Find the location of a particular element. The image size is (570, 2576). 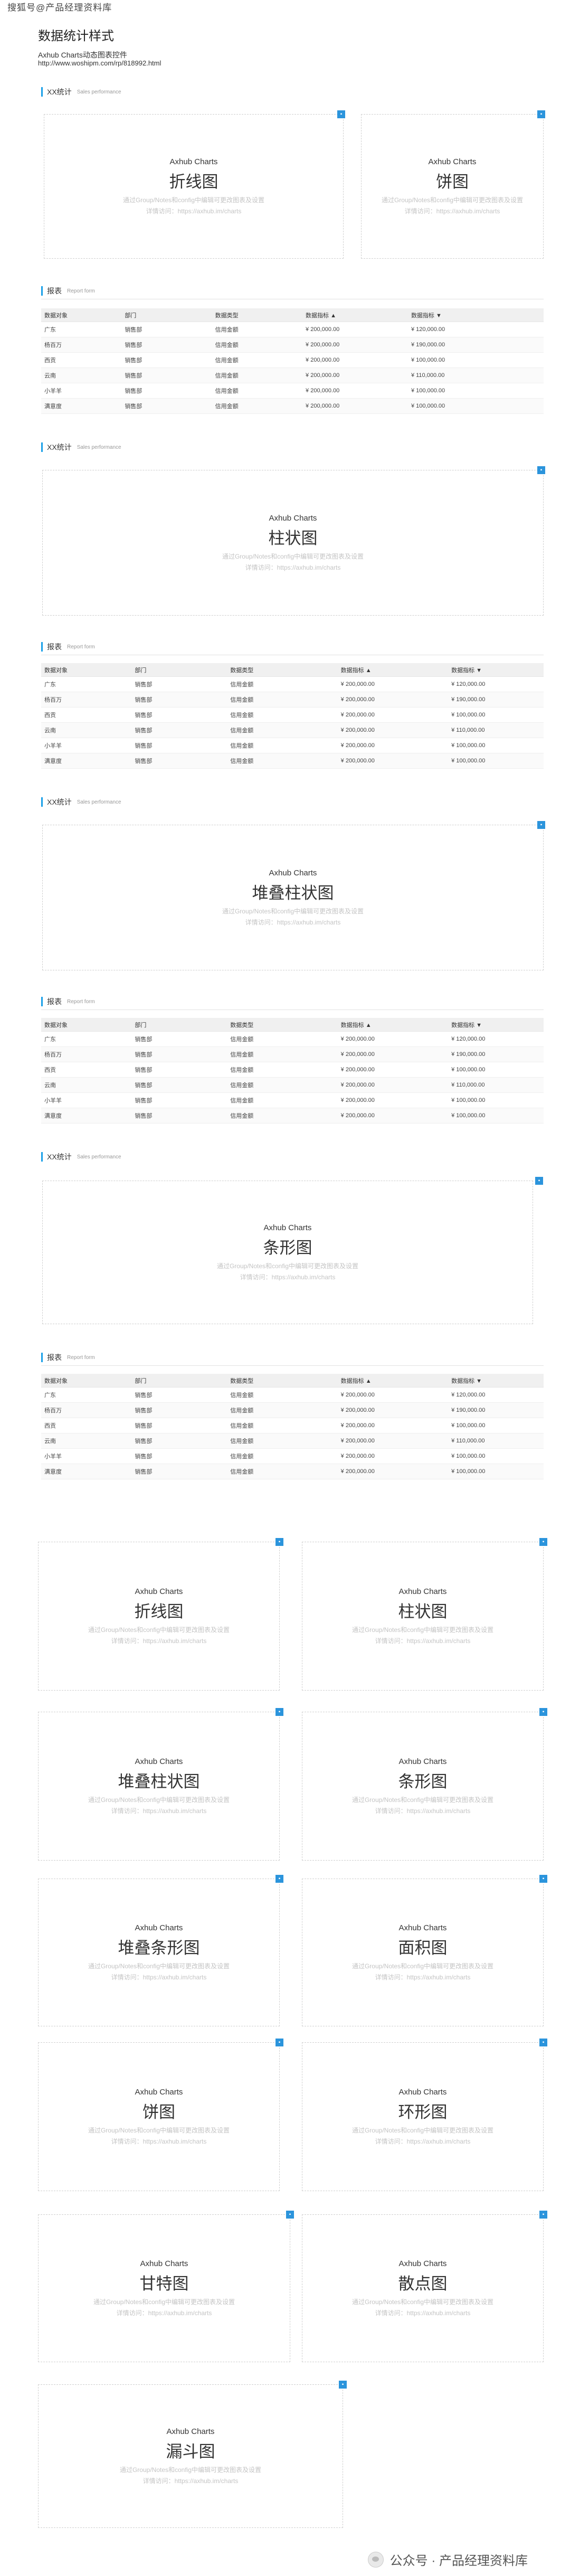

section-subtitle: Sales performance is located at coordinates (99, 447).